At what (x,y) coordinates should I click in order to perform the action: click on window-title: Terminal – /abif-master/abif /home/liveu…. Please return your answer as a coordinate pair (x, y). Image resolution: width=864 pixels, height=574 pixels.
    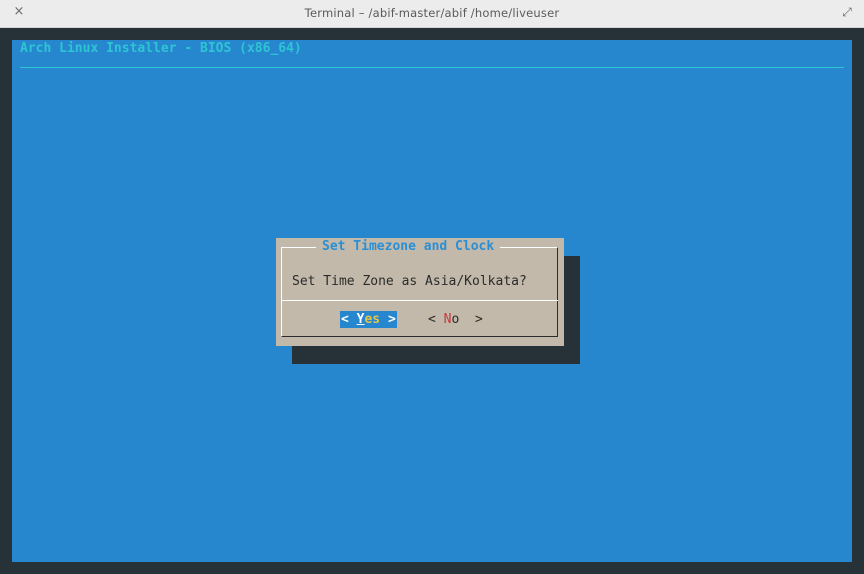
    Looking at the image, I should click on (432, 13).